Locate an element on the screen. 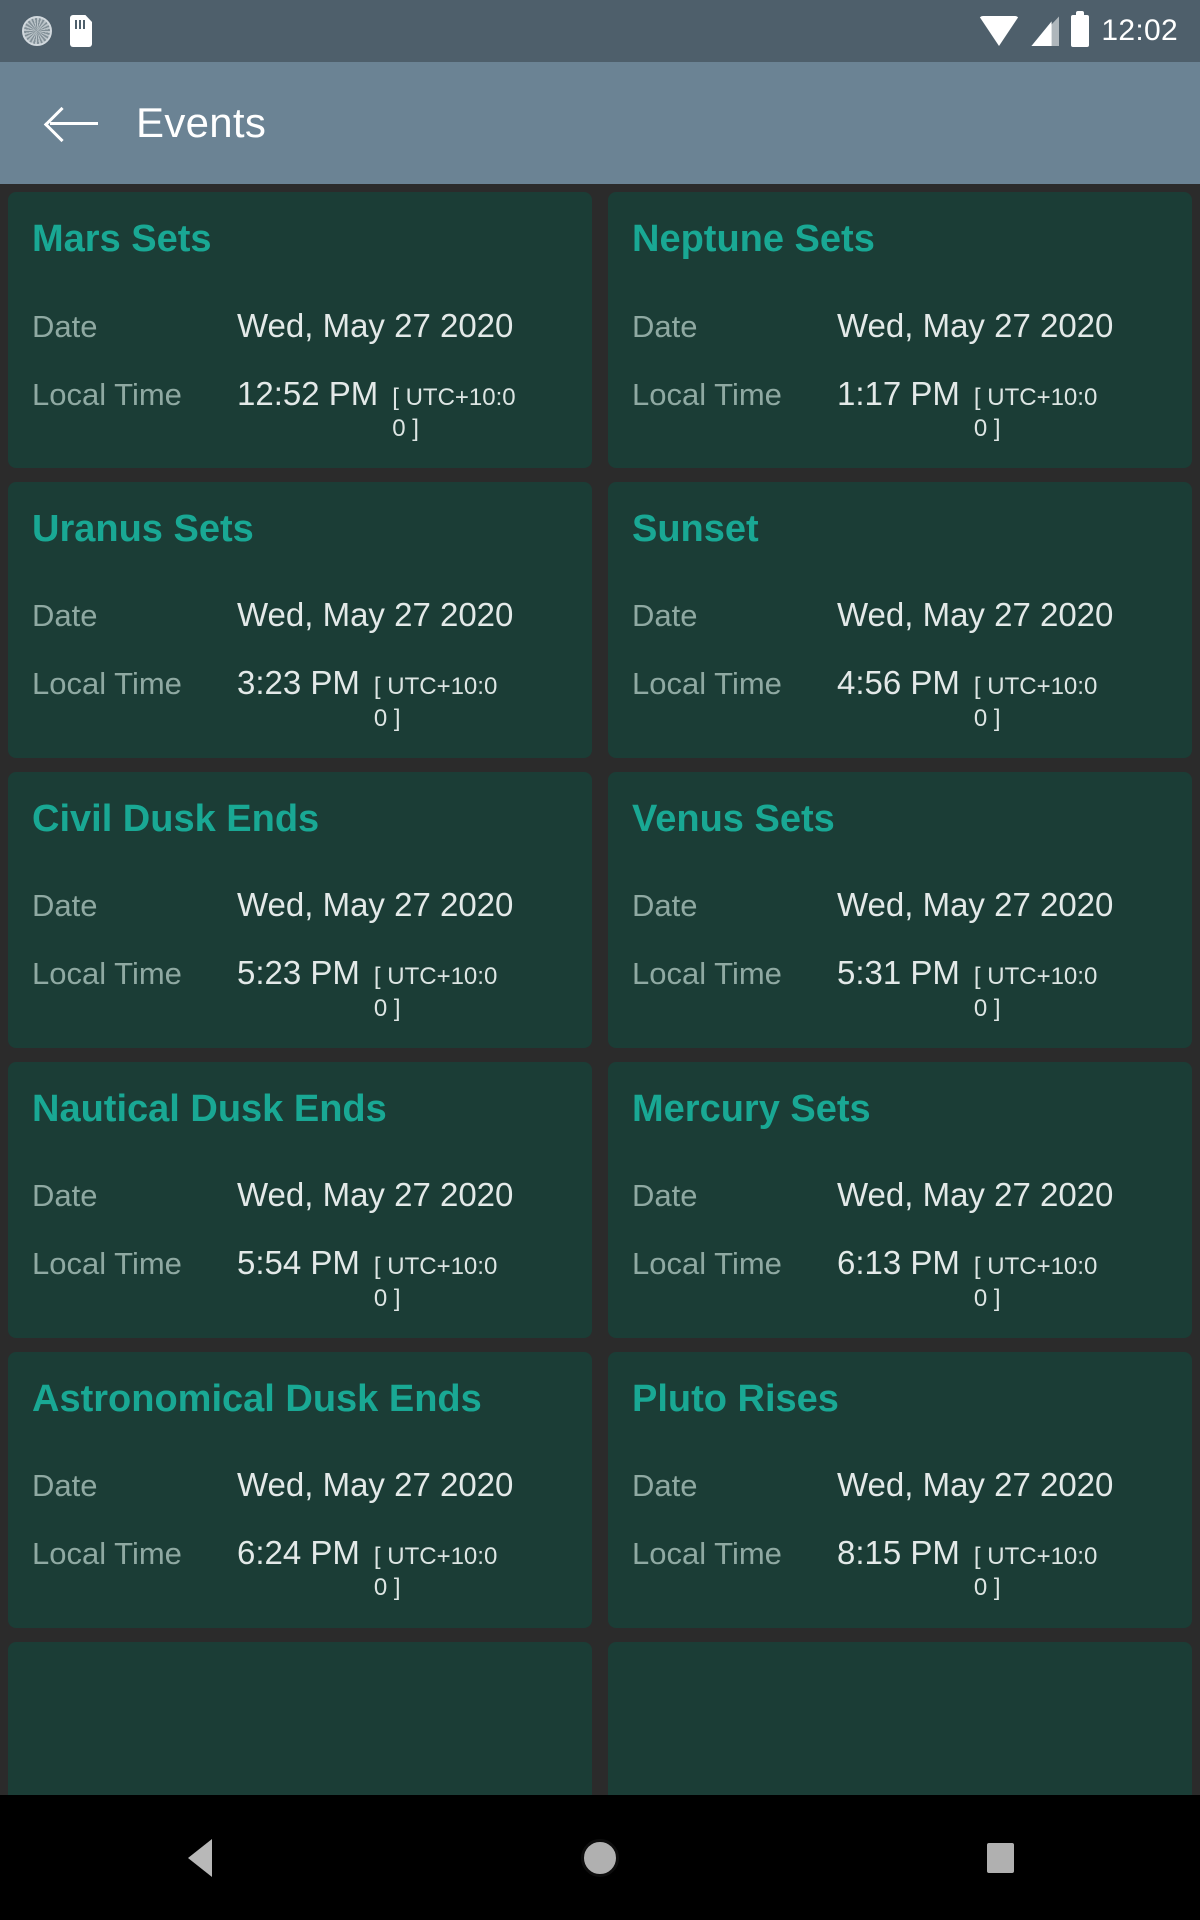 This screenshot has height=1920, width=1200. nav-recent-button is located at coordinates (1000, 1858).